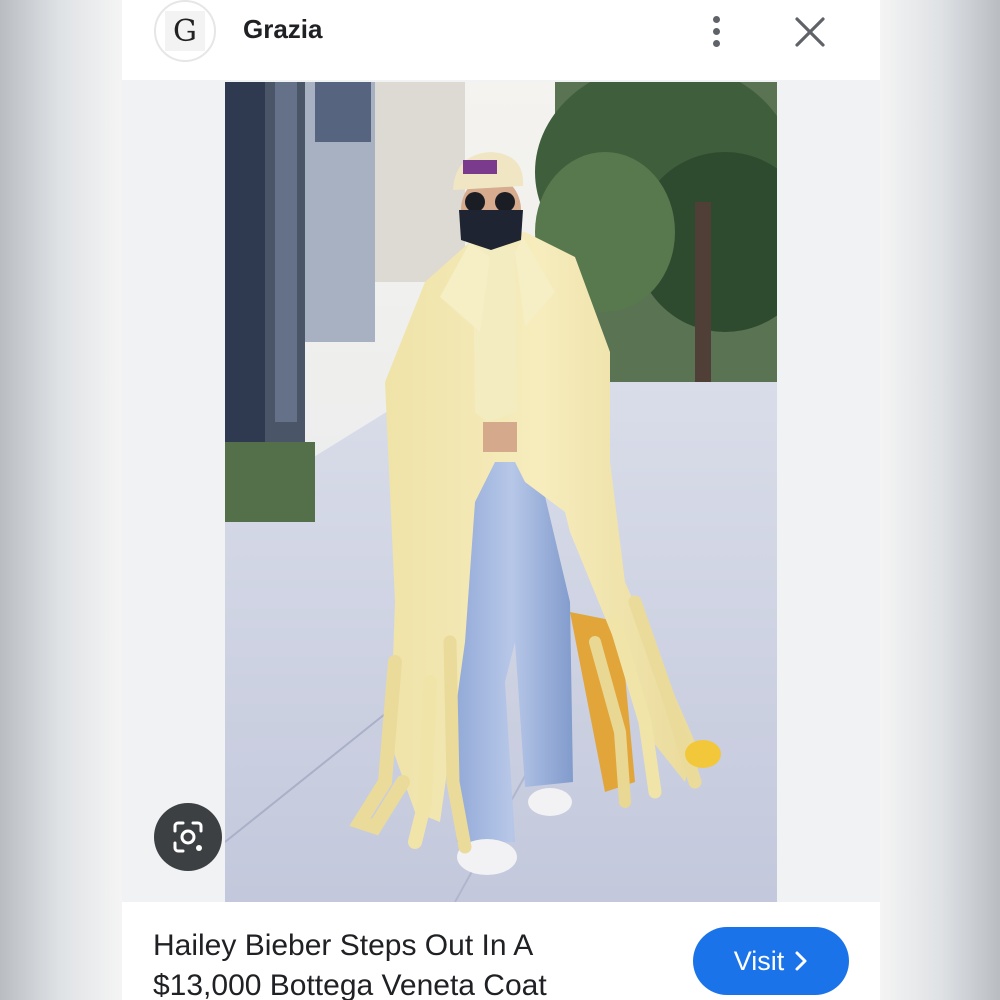 The image size is (1000, 1000). I want to click on google-lens-icon, so click(188, 837).